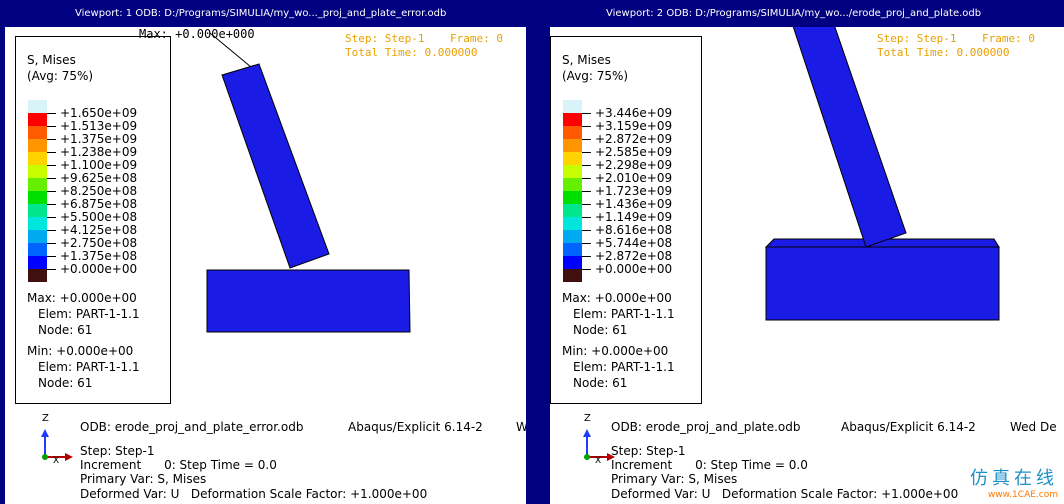  Describe the element at coordinates (1033, 427) in the screenshot. I see `info-date: Wed De` at that location.